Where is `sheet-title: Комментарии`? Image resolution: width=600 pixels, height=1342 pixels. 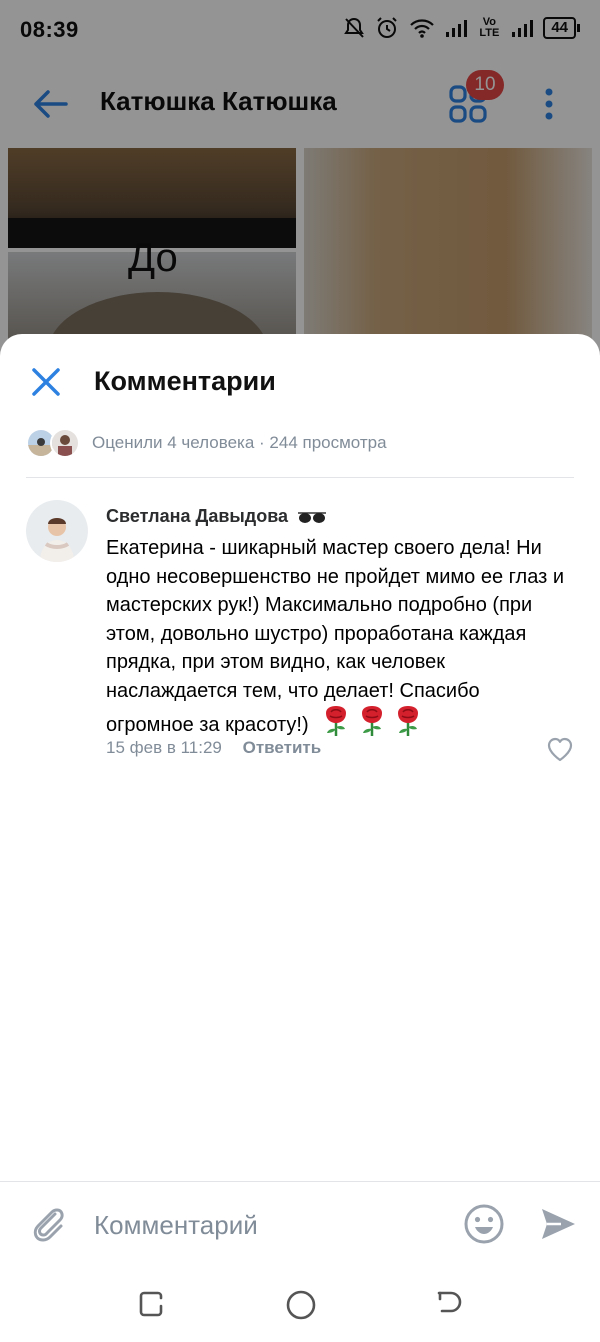 sheet-title: Комментарии is located at coordinates (185, 381).